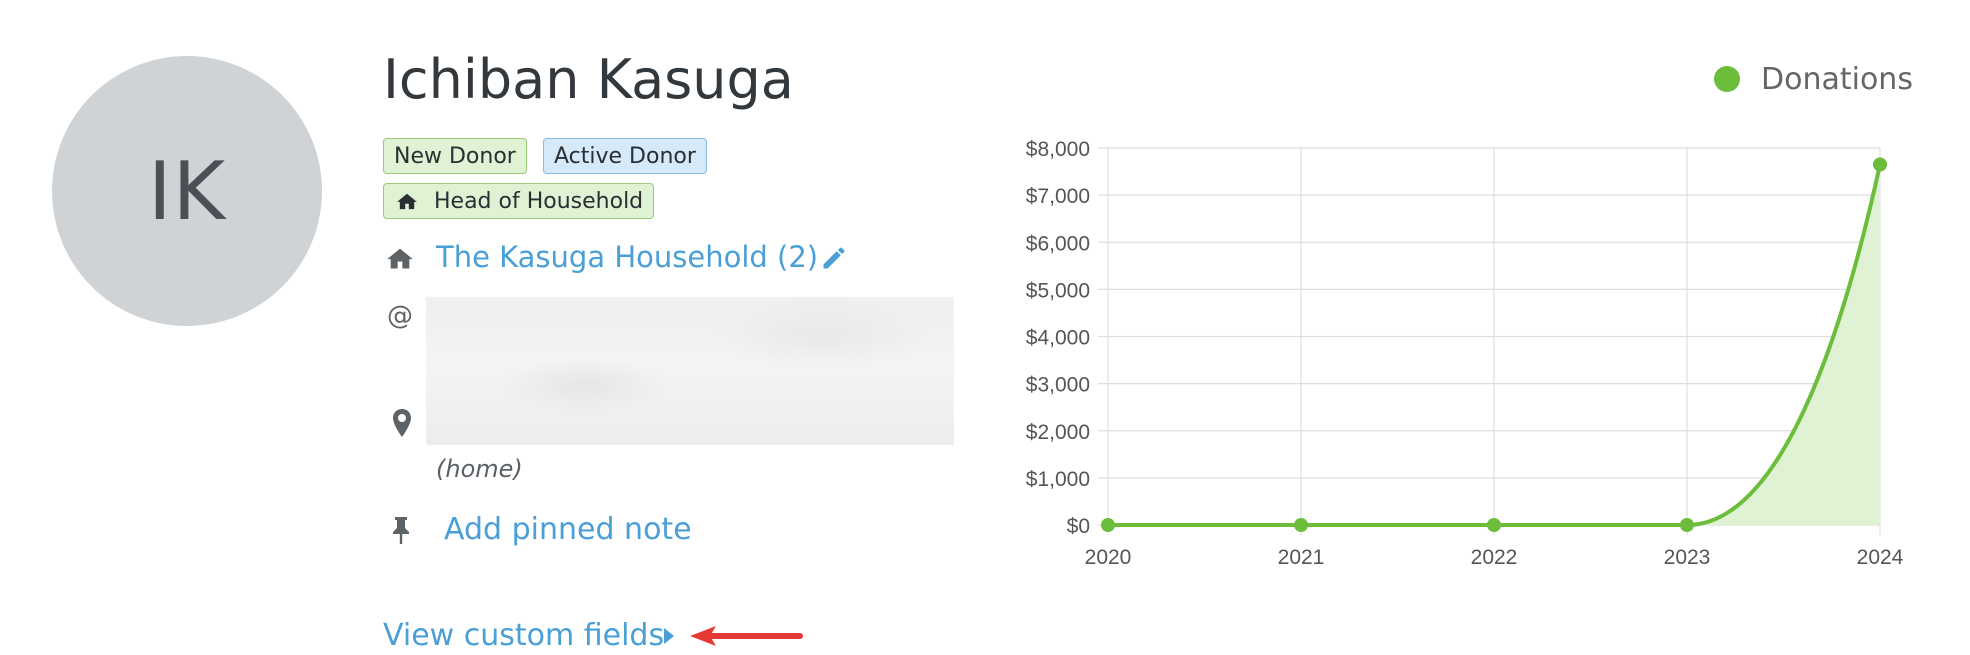  I want to click on y-tick-label: $3,000, so click(1058, 385).